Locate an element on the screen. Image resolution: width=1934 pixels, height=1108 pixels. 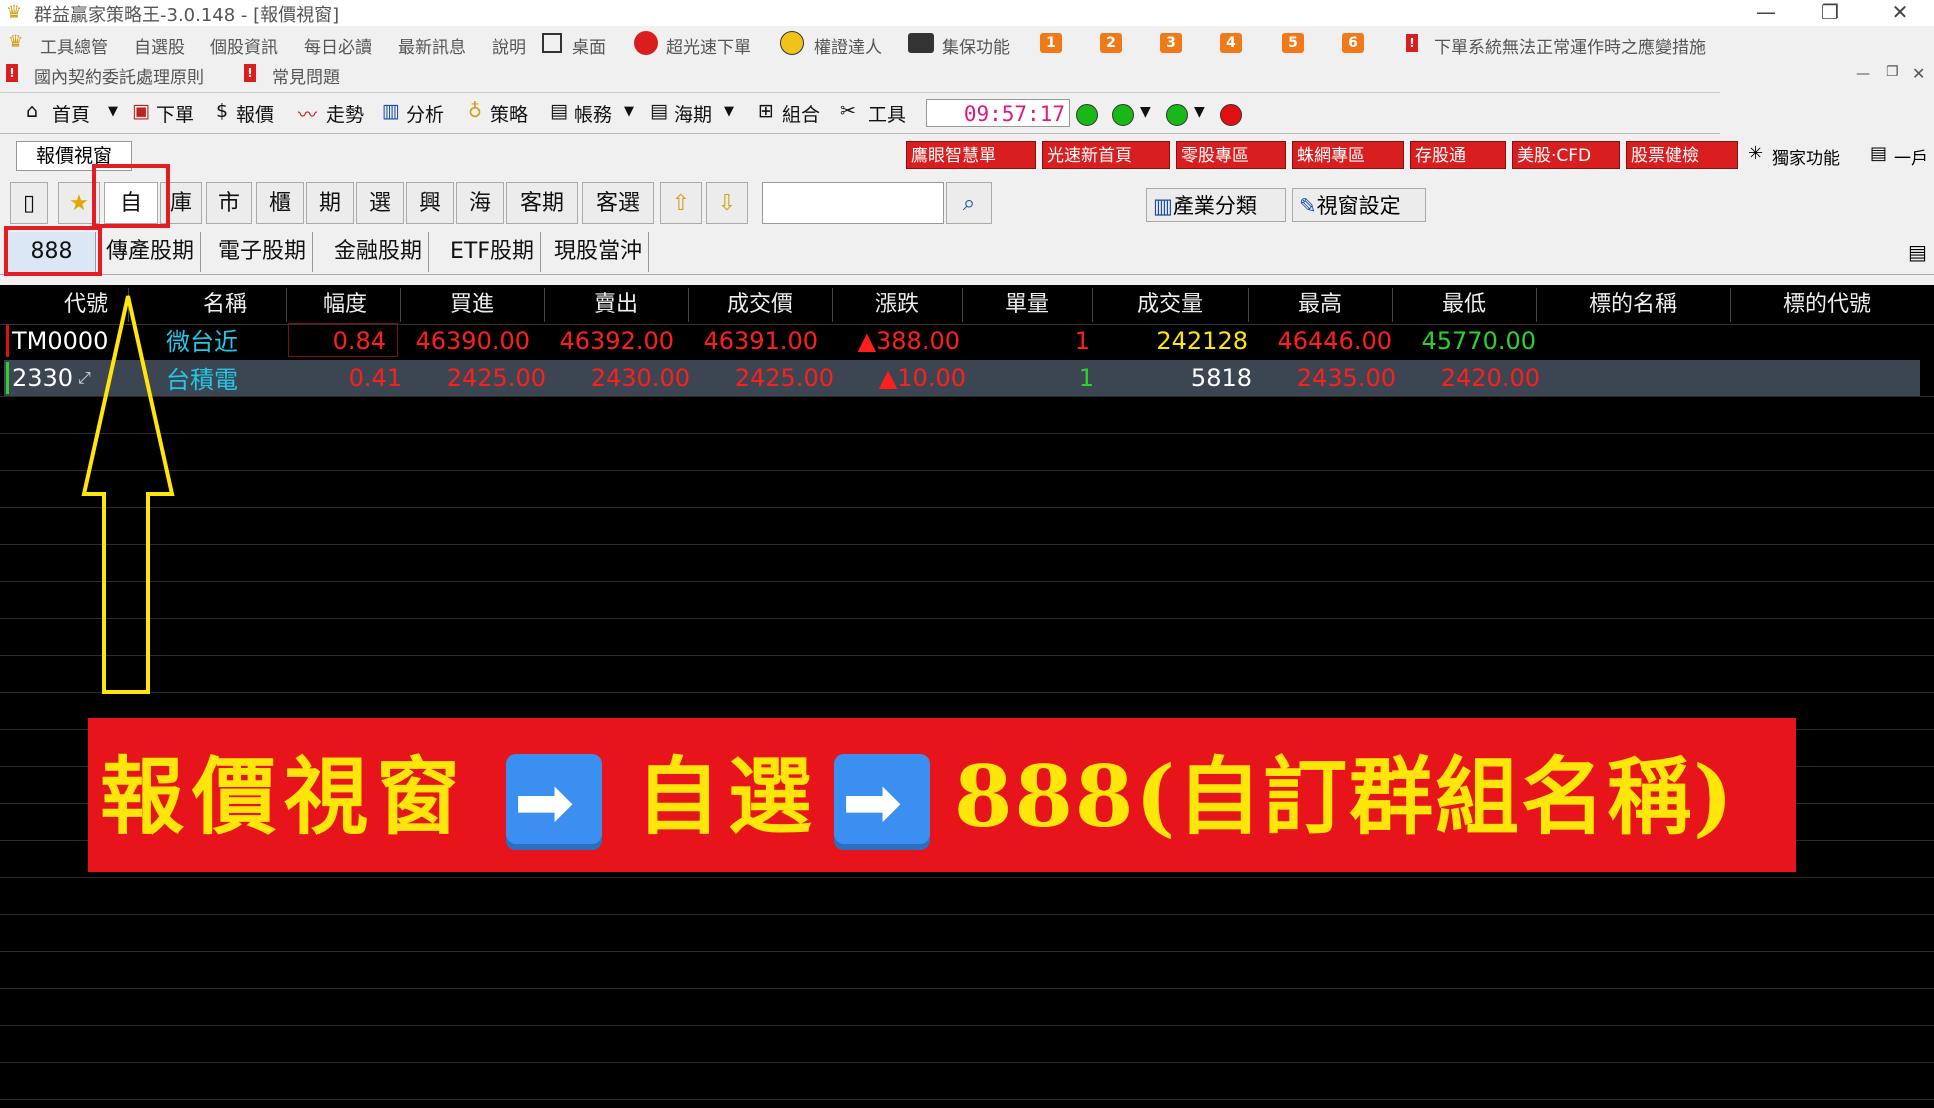
tab-otc: 櫃 is located at coordinates (280, 203).